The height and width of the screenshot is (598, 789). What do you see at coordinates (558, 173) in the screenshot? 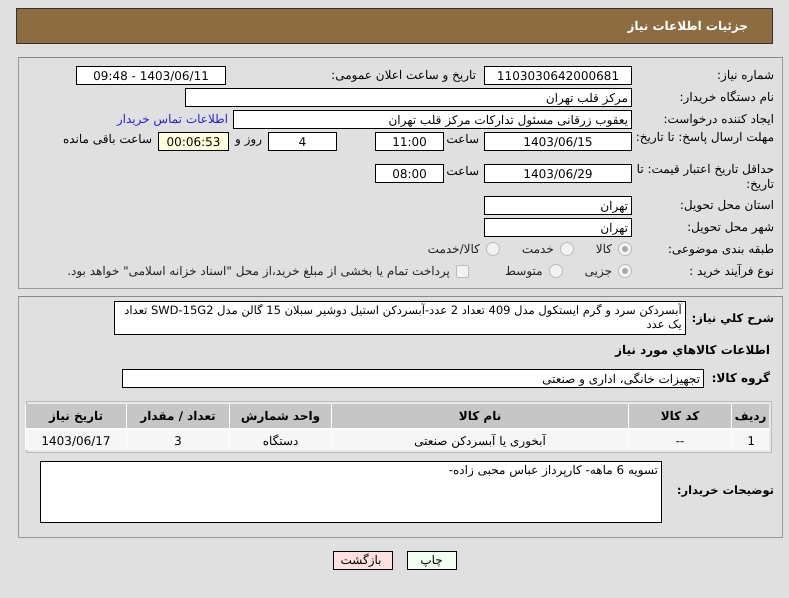
I see `validity-date-field: 1403/06/29` at bounding box center [558, 173].